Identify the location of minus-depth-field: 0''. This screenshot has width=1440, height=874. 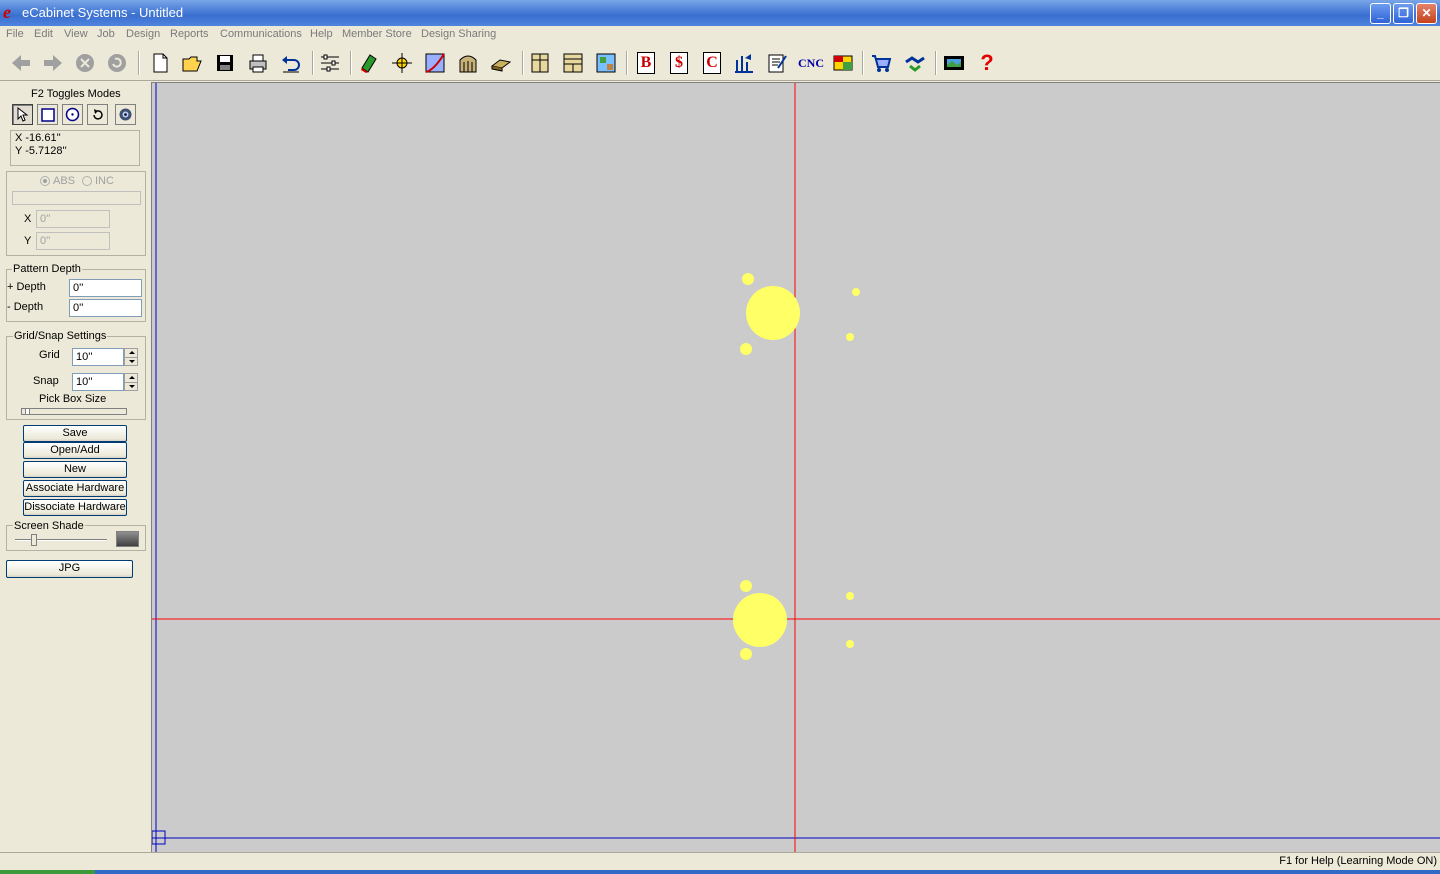
(105, 308).